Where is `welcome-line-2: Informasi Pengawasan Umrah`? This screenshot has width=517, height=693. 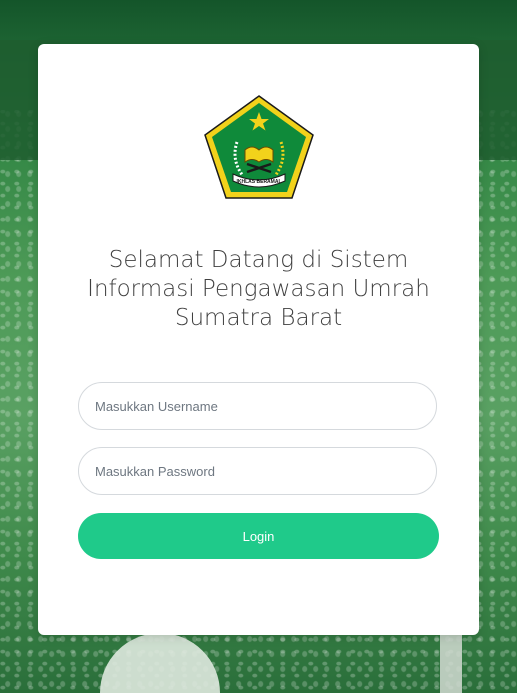 welcome-line-2: Informasi Pengawasan Umrah is located at coordinates (258, 289).